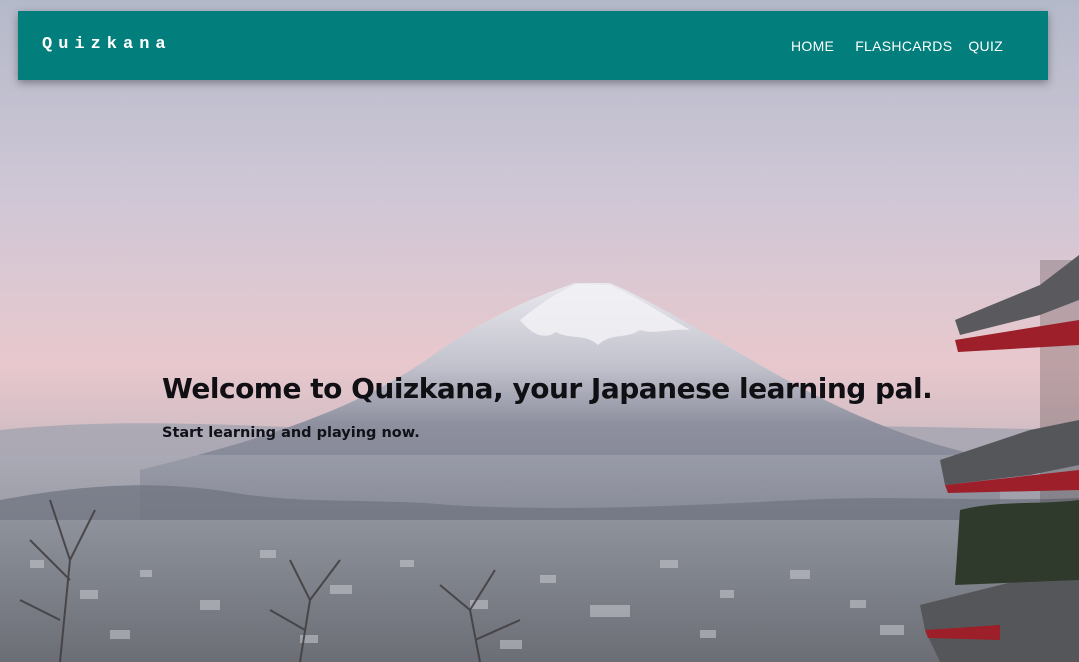 The height and width of the screenshot is (662, 1079). Describe the element at coordinates (812, 46) in the screenshot. I see `nav-link-home: HOME` at that location.